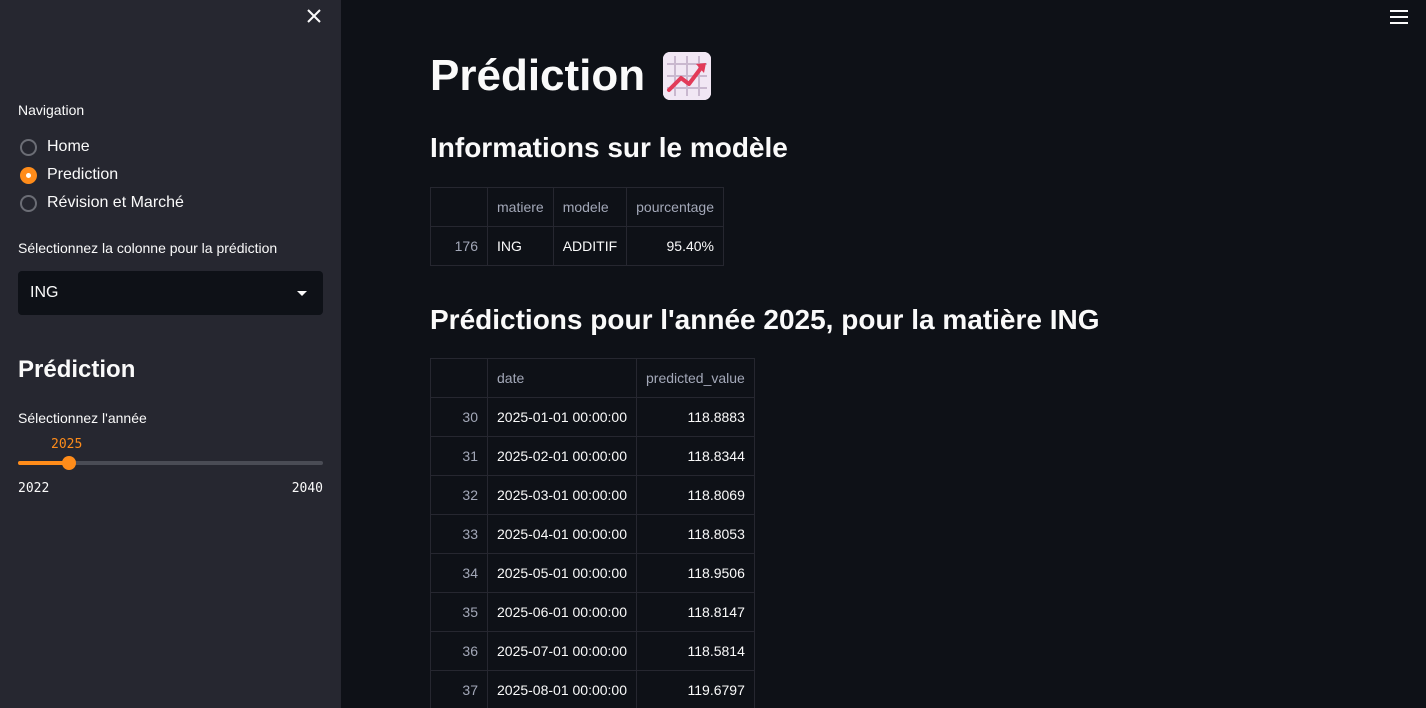  I want to click on table-cell: 2025-03-01 00:00:00, so click(562, 495).